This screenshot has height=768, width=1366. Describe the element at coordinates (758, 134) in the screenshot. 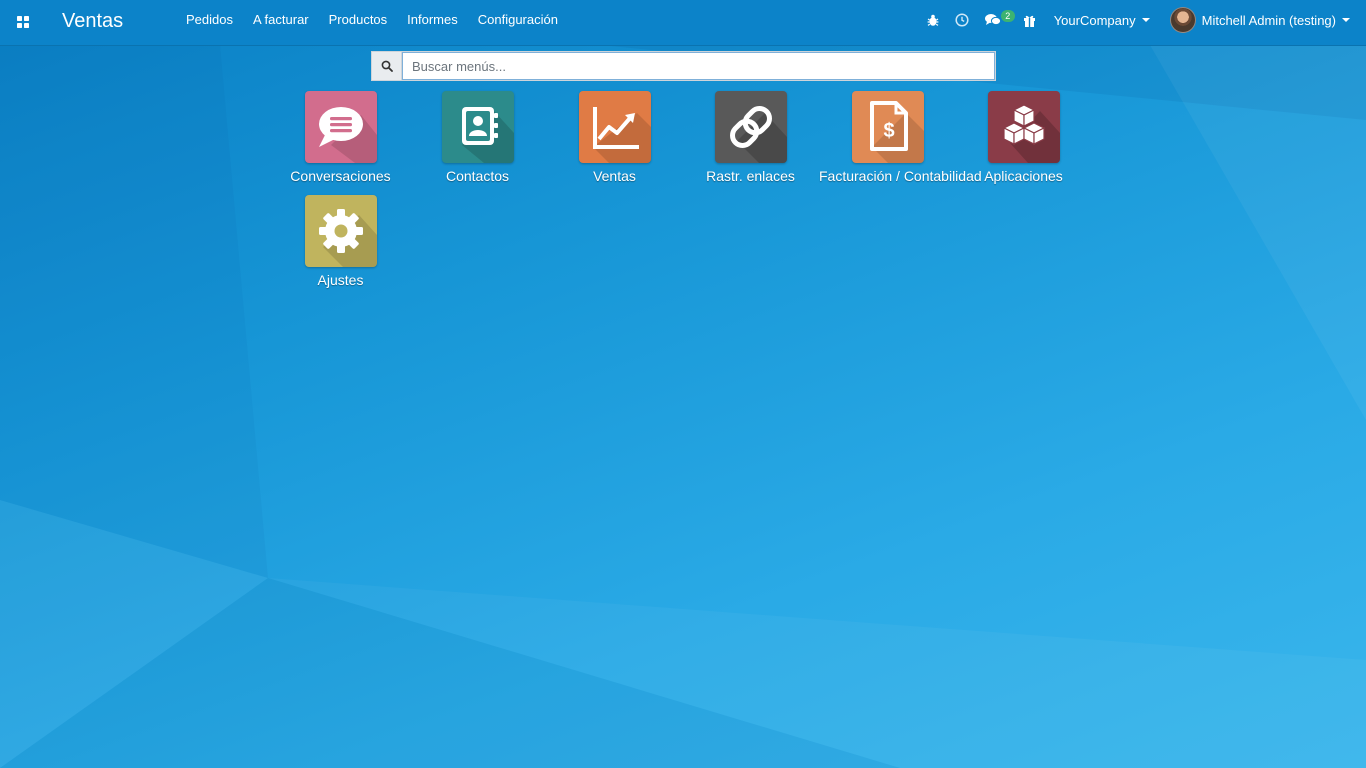

I see `link-icon` at that location.